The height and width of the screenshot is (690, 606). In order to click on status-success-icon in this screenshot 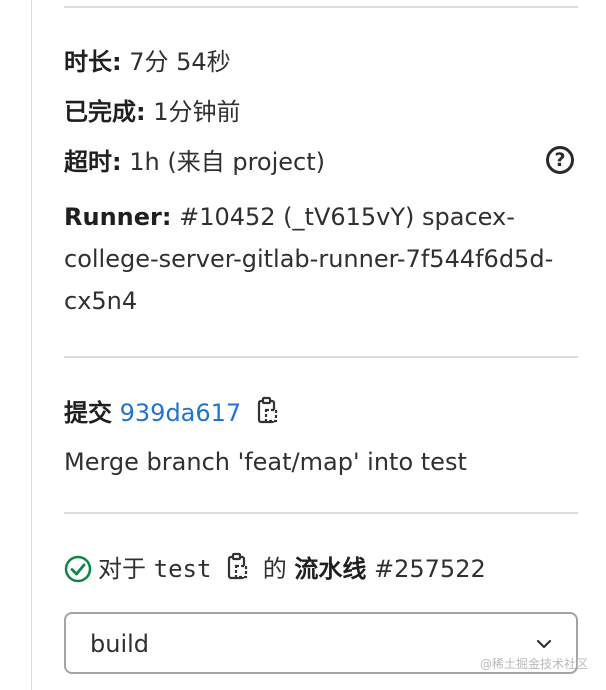, I will do `click(78, 569)`.